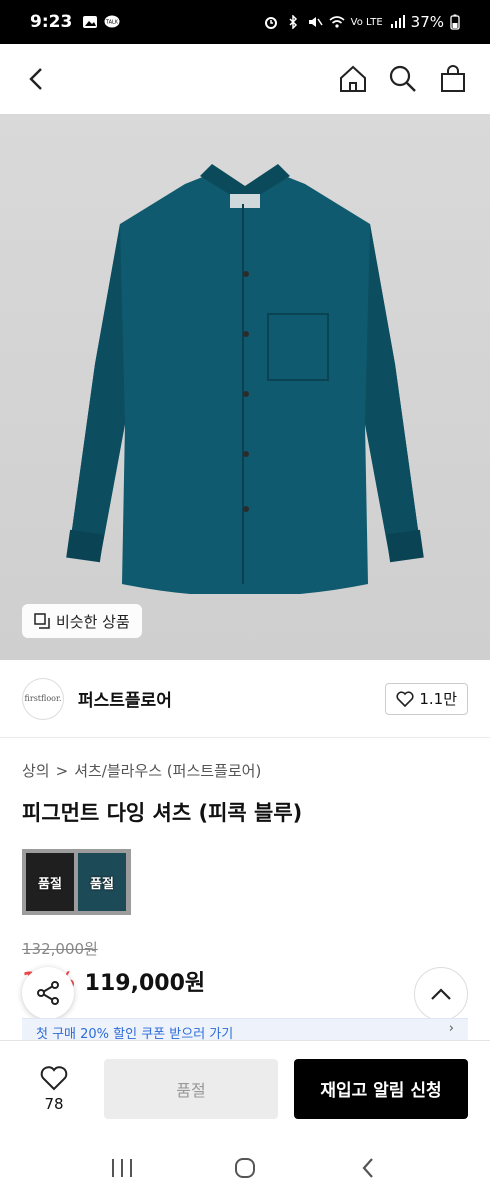 This screenshot has height=1200, width=490. What do you see at coordinates (51, 22) in the screenshot?
I see `status-time: 9:23` at bounding box center [51, 22].